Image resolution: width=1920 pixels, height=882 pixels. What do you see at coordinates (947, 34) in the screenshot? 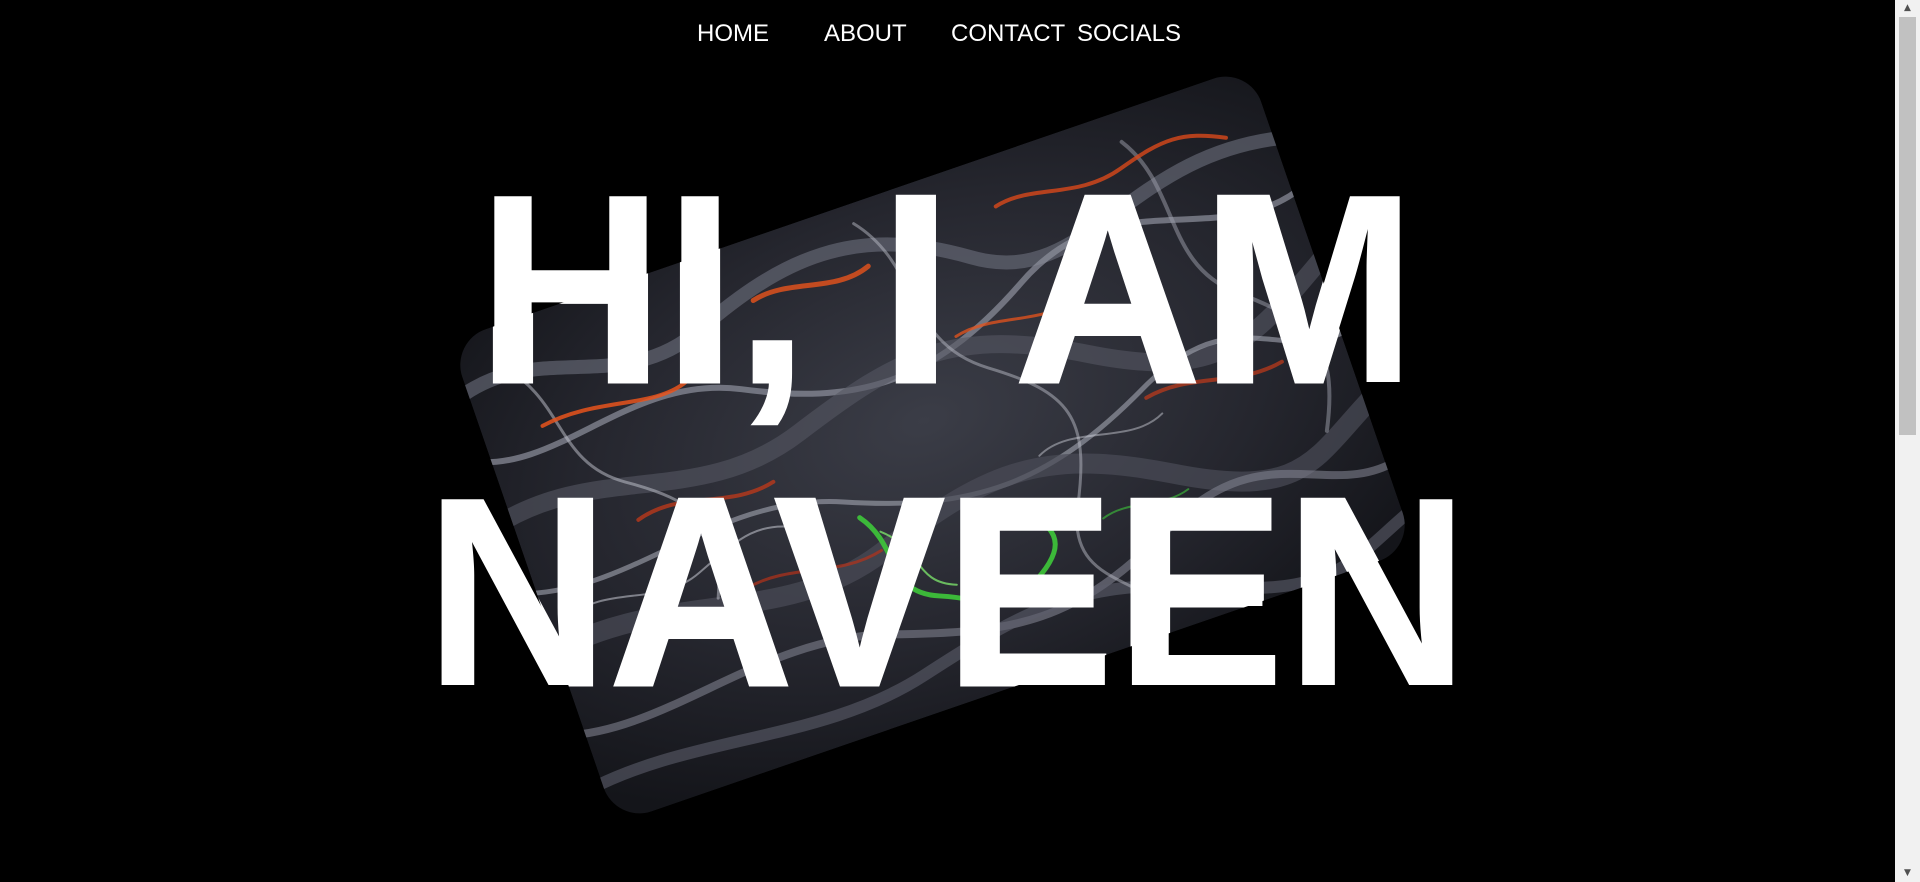
I see `top-nav: HOME ABOUT CONTACT SOCIALS` at bounding box center [947, 34].